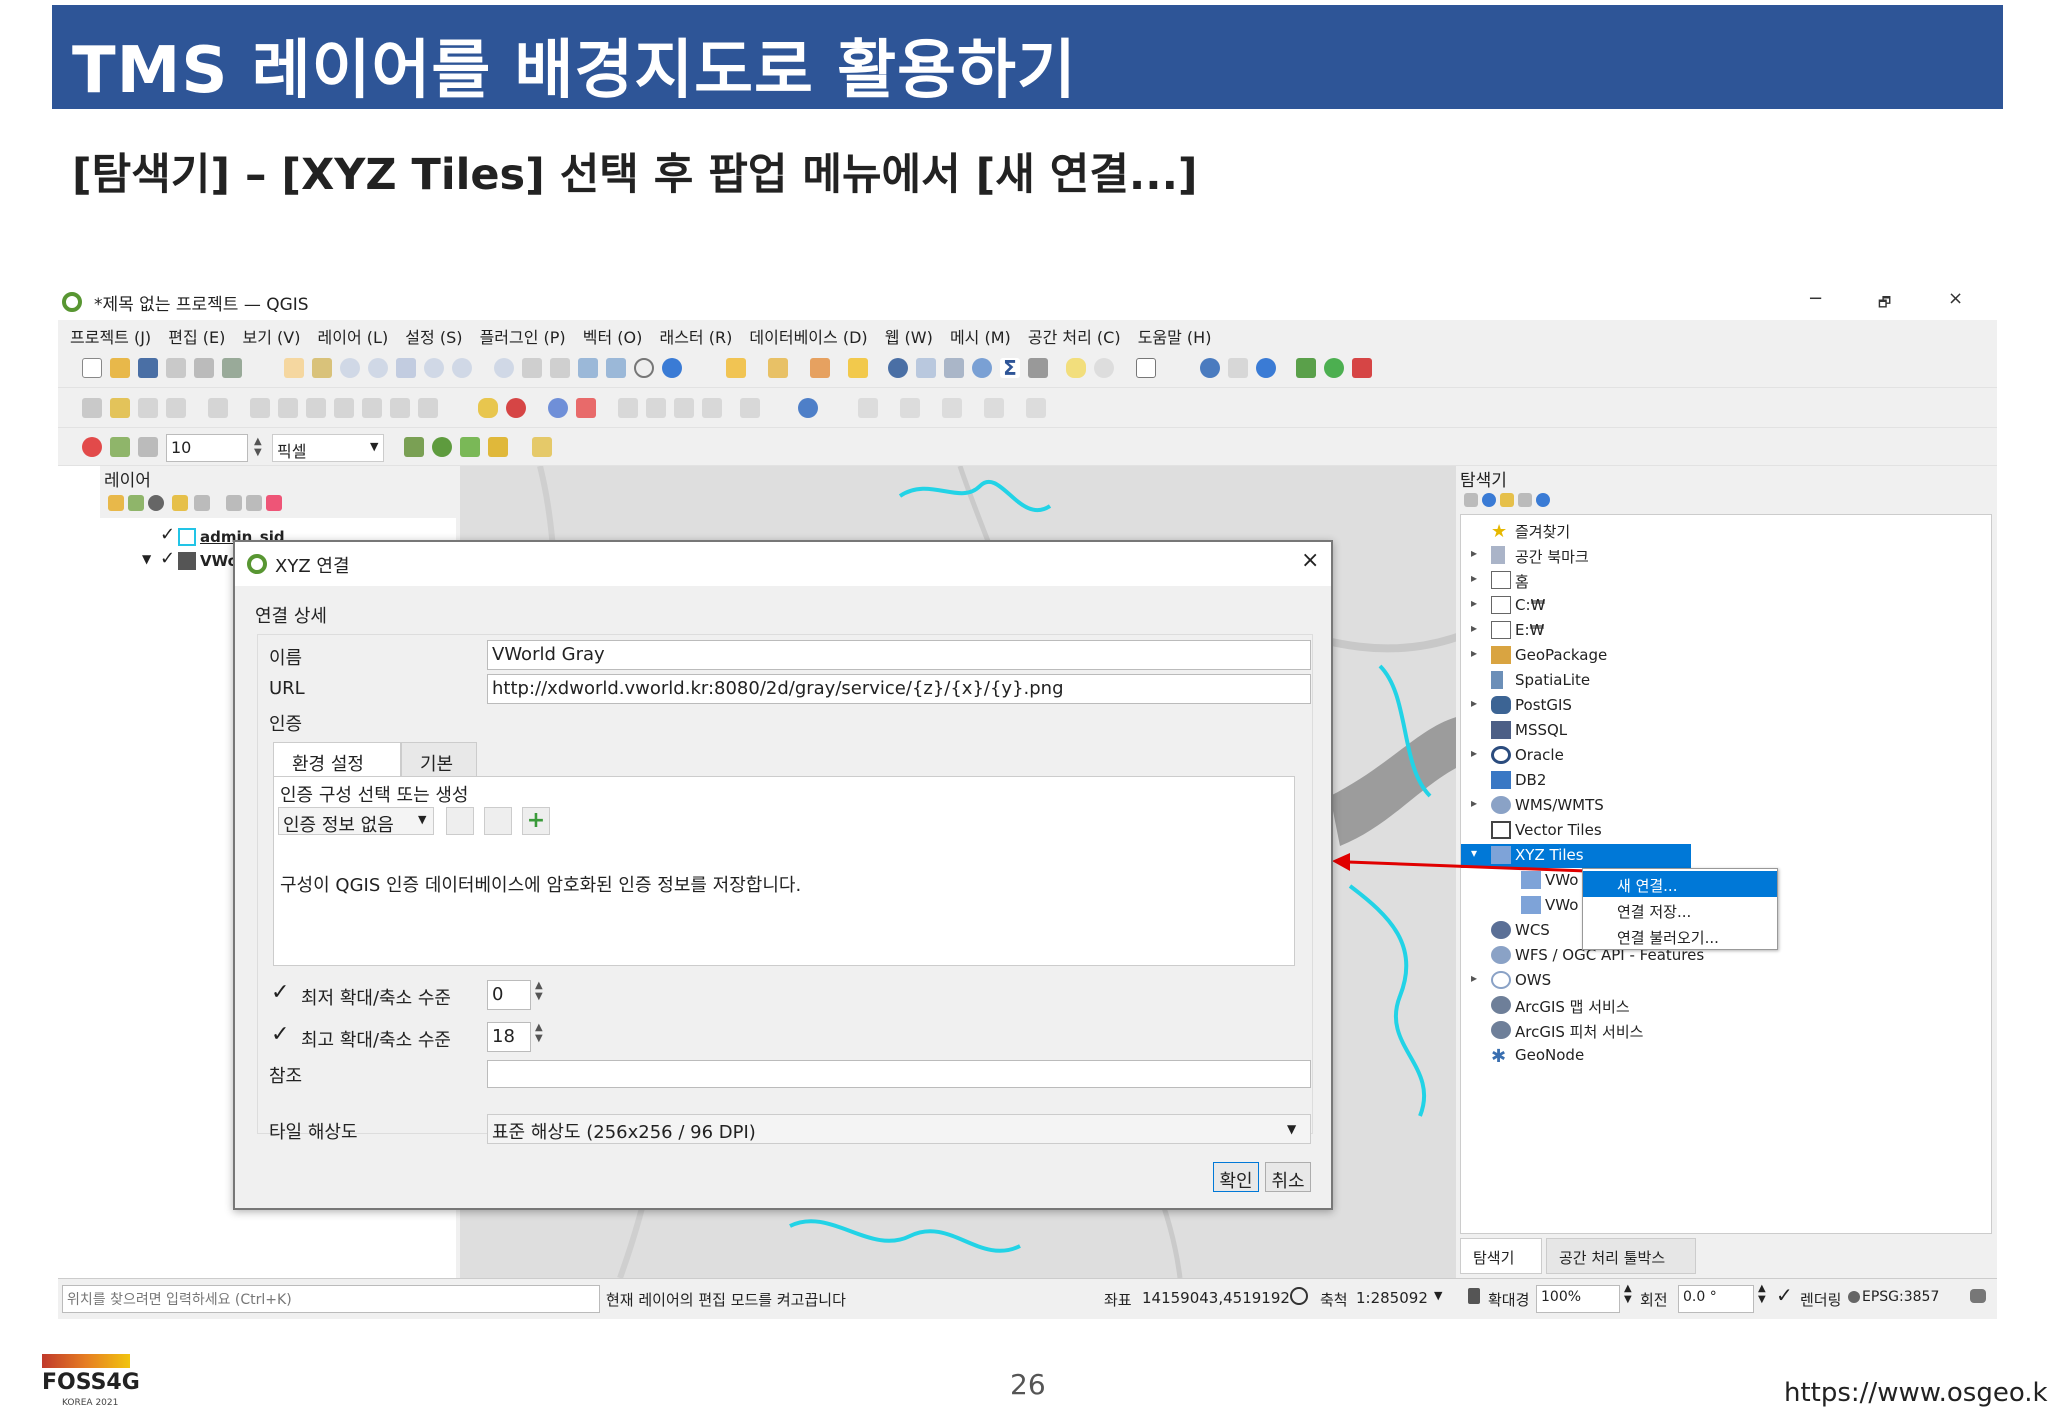 The height and width of the screenshot is (1418, 2048). Describe the element at coordinates (558, 408) in the screenshot. I see `diagram-icon` at that location.